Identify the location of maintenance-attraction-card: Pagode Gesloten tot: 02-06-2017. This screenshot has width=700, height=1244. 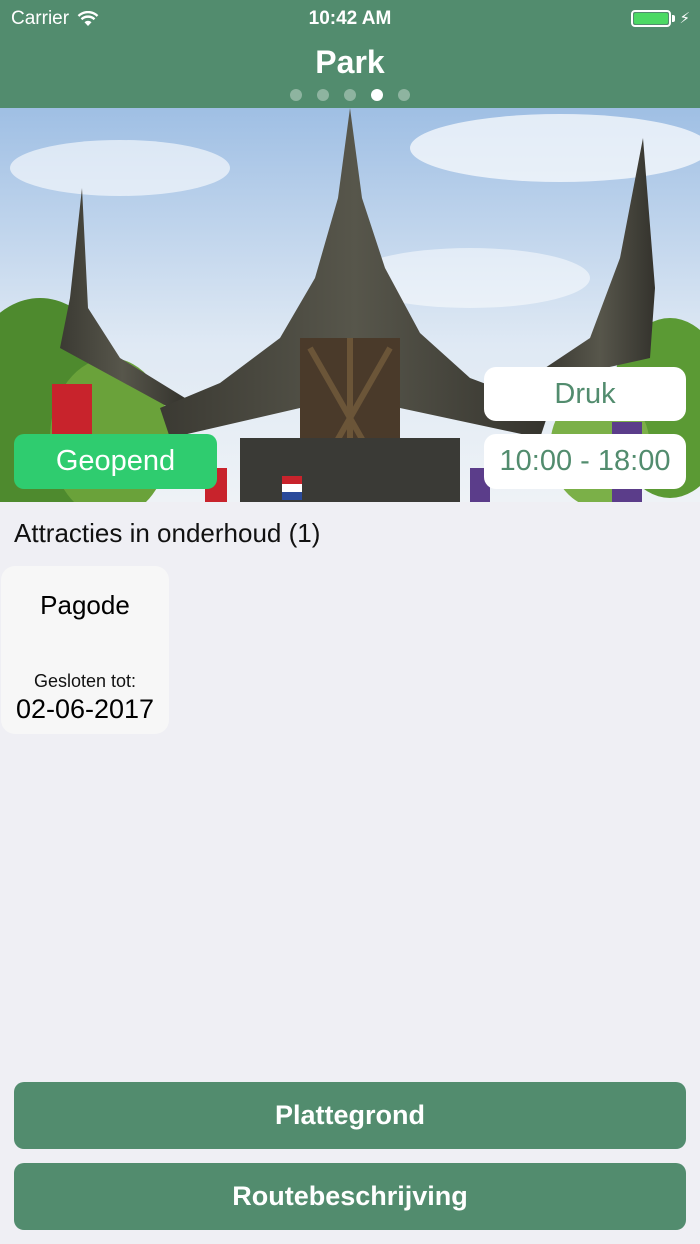
(85, 650).